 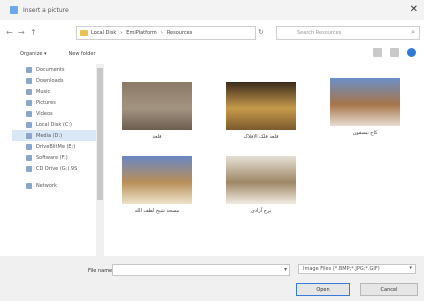 What do you see at coordinates (348, 33) in the screenshot?
I see `search-input: Search Resources ⌕` at bounding box center [348, 33].